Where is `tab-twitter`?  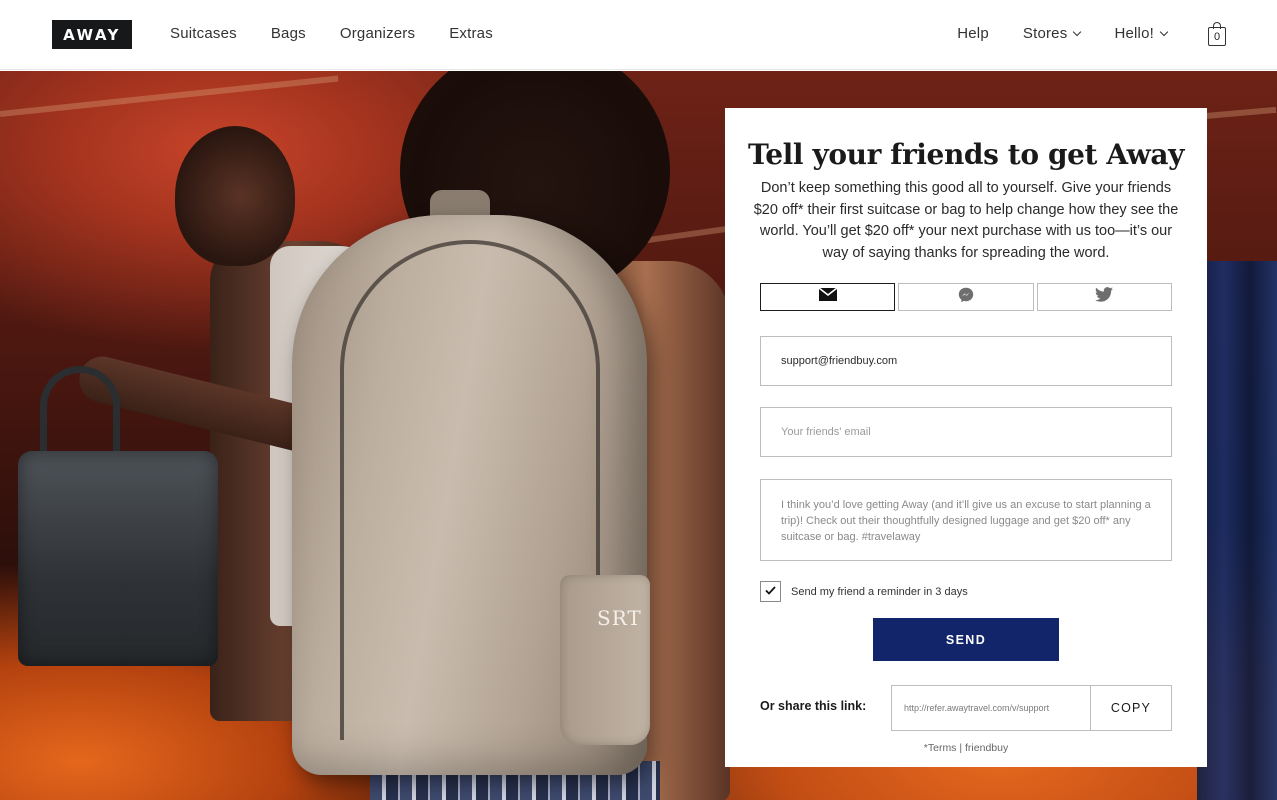 tab-twitter is located at coordinates (1104, 297).